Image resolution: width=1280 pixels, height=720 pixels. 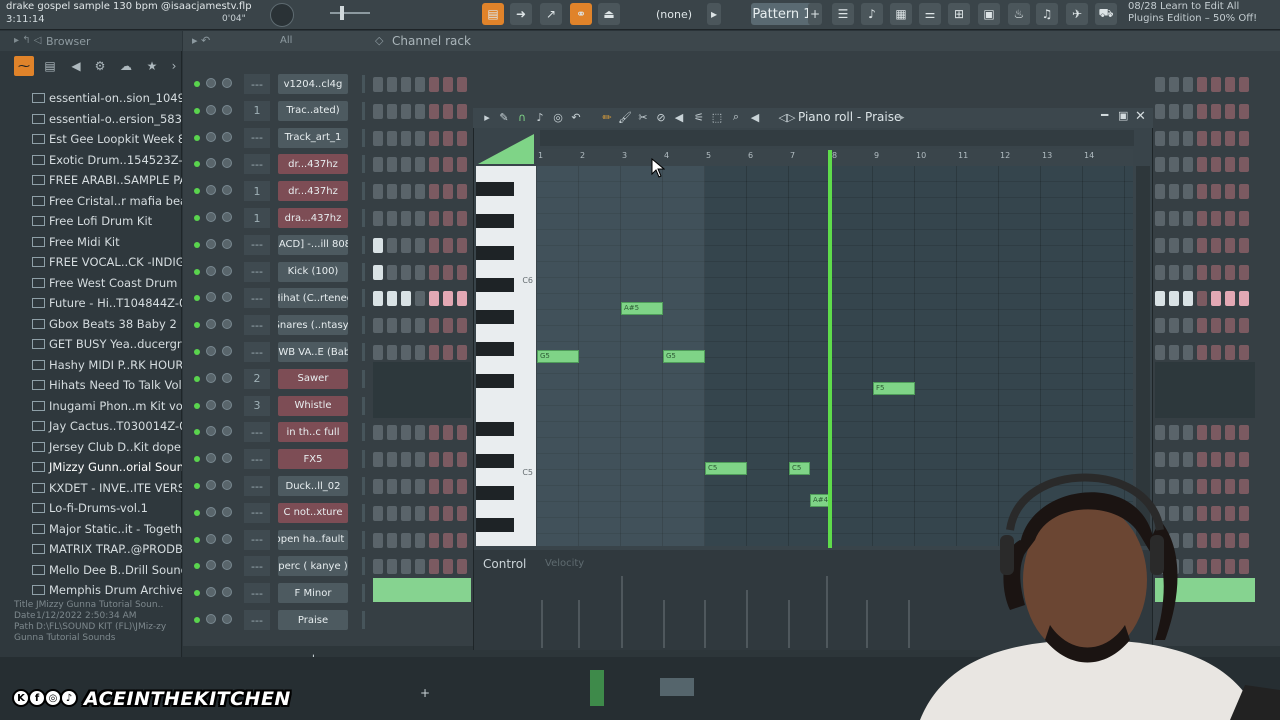 What do you see at coordinates (717, 117) in the screenshot?
I see `select-icon: ⬚` at bounding box center [717, 117].